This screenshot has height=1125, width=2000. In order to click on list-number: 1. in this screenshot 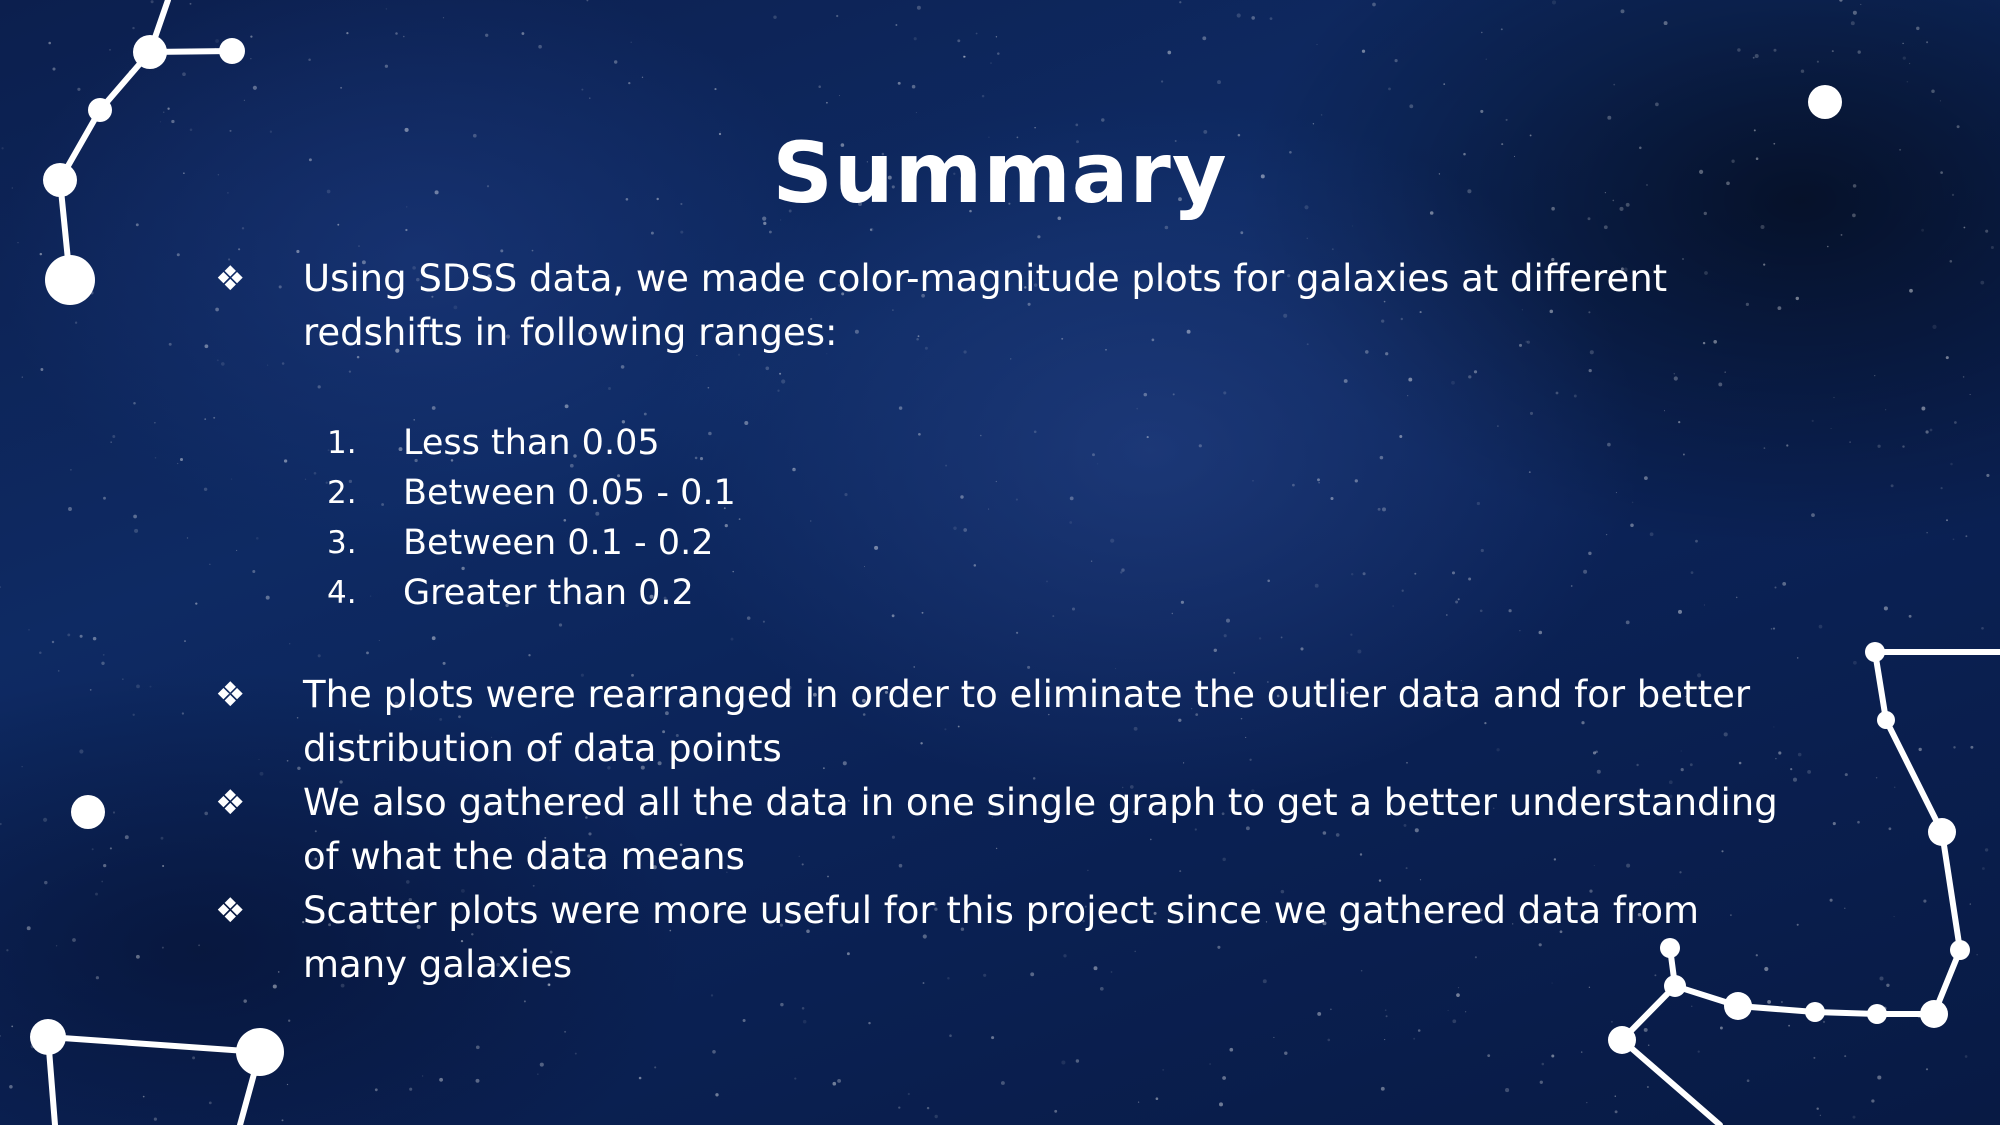, I will do `click(342, 443)`.